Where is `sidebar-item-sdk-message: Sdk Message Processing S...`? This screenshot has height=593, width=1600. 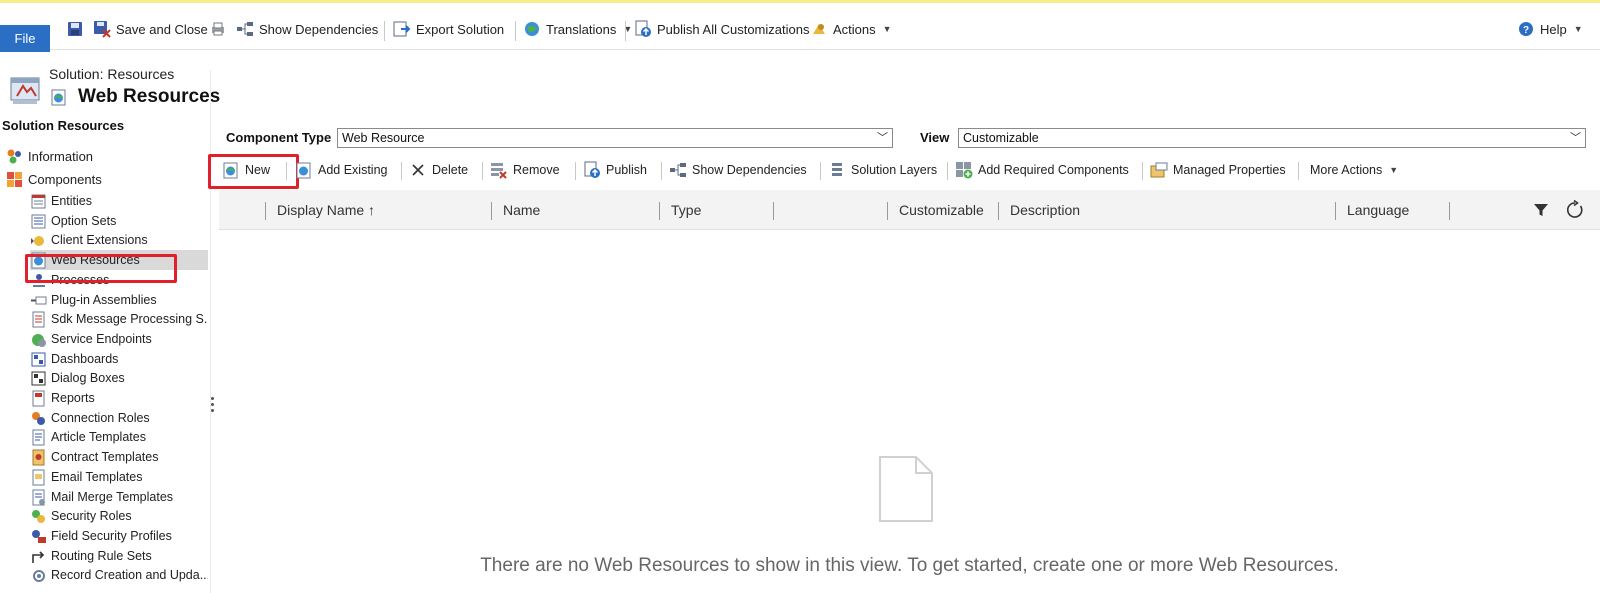 sidebar-item-sdk-message: Sdk Message Processing S... is located at coordinates (119, 319).